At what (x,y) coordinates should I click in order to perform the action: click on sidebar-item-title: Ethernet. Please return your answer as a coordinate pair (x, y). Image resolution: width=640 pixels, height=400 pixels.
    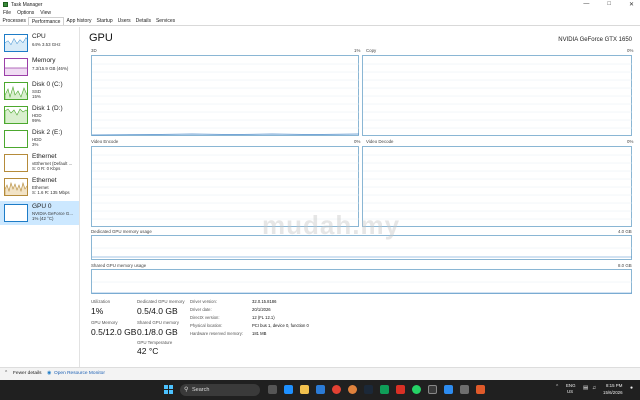
    Looking at the image, I should click on (44, 156).